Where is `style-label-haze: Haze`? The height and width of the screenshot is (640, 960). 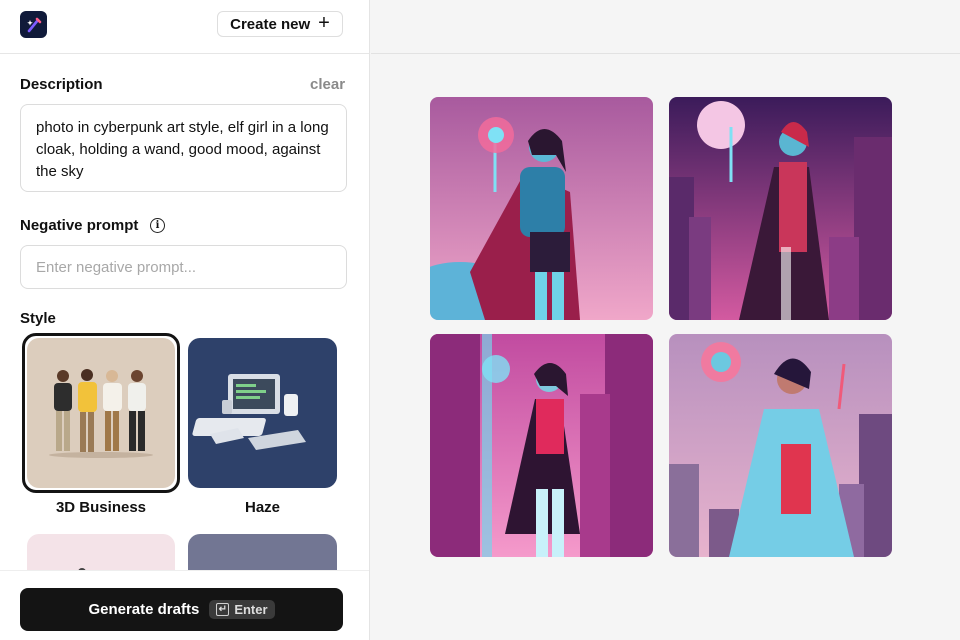
style-label-haze: Haze is located at coordinates (262, 507).